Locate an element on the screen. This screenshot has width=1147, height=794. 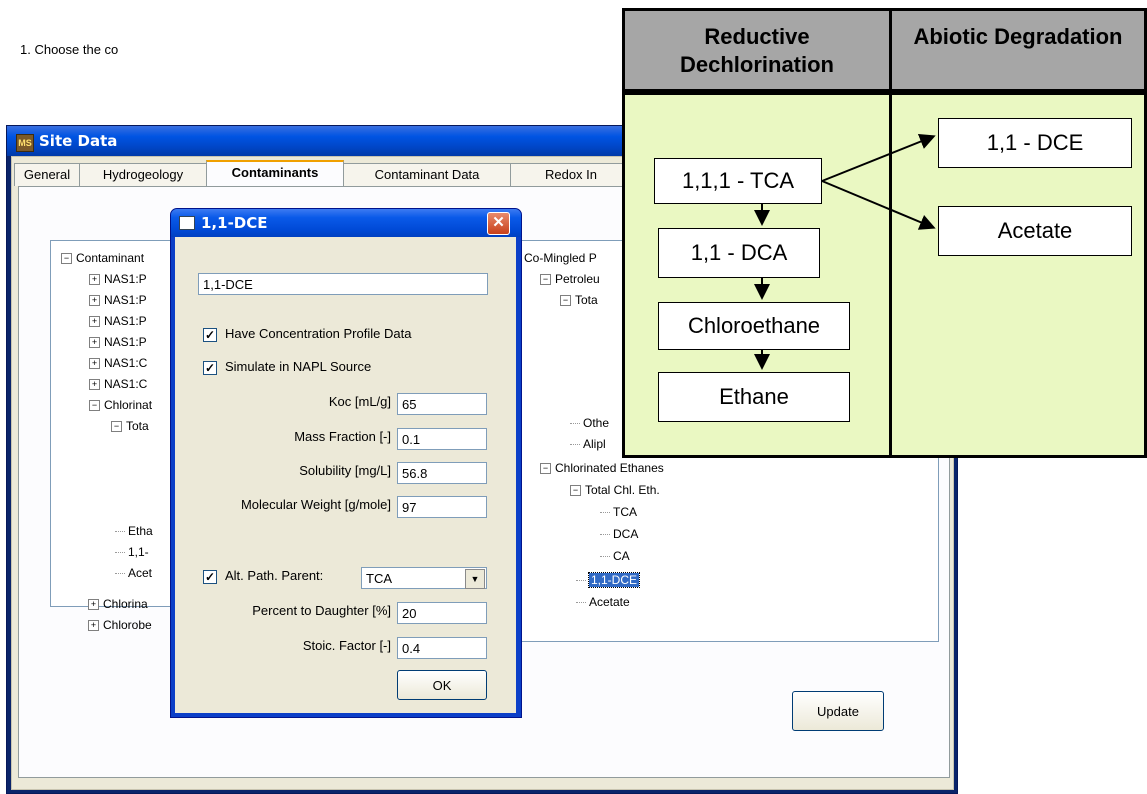
tab-contaminants: Contaminants is located at coordinates (275, 174).